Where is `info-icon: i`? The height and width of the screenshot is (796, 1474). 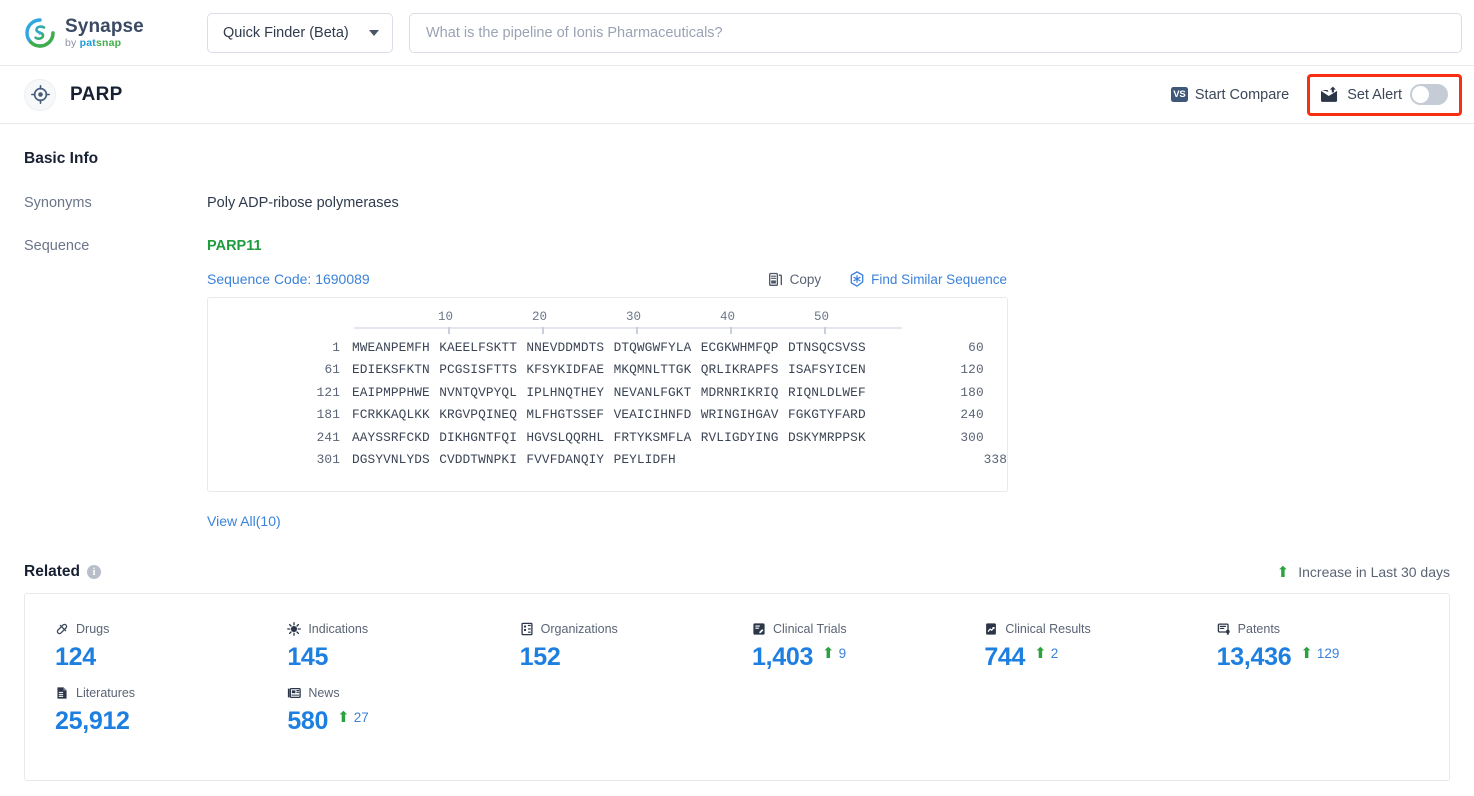
info-icon: i is located at coordinates (94, 572).